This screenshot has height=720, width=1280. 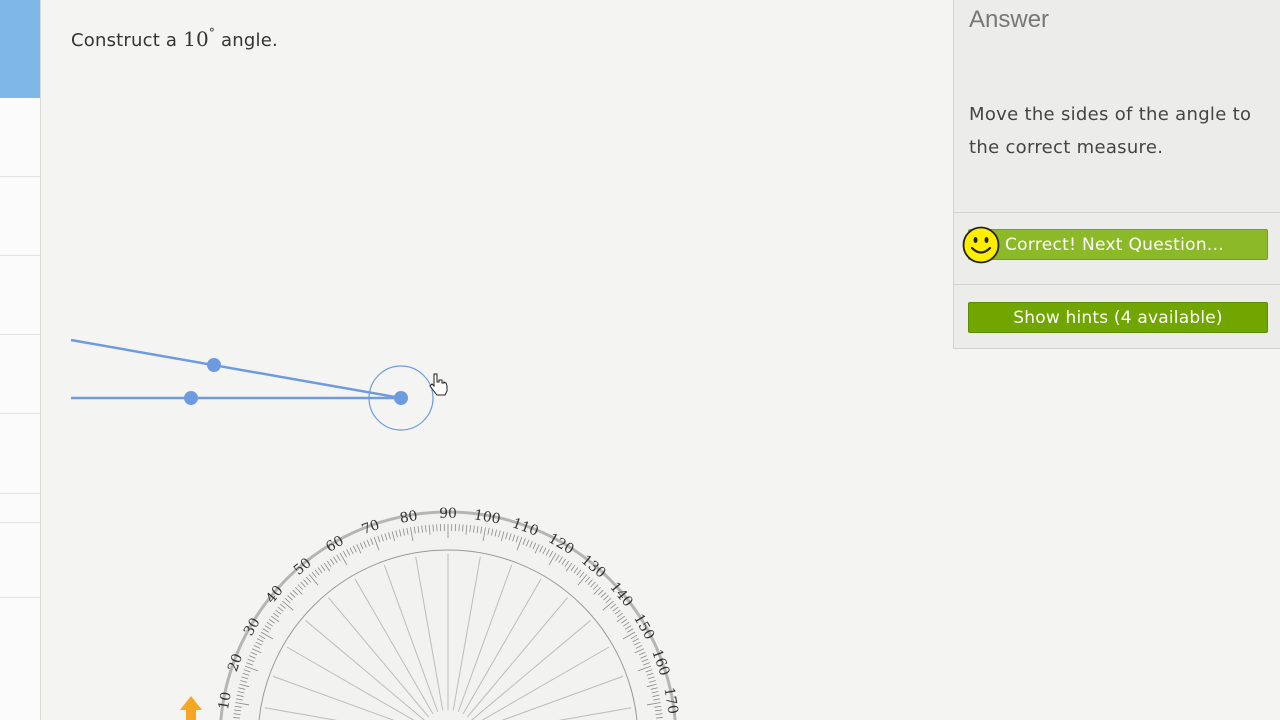 What do you see at coordinates (401, 398) in the screenshot?
I see `vertex-handle` at bounding box center [401, 398].